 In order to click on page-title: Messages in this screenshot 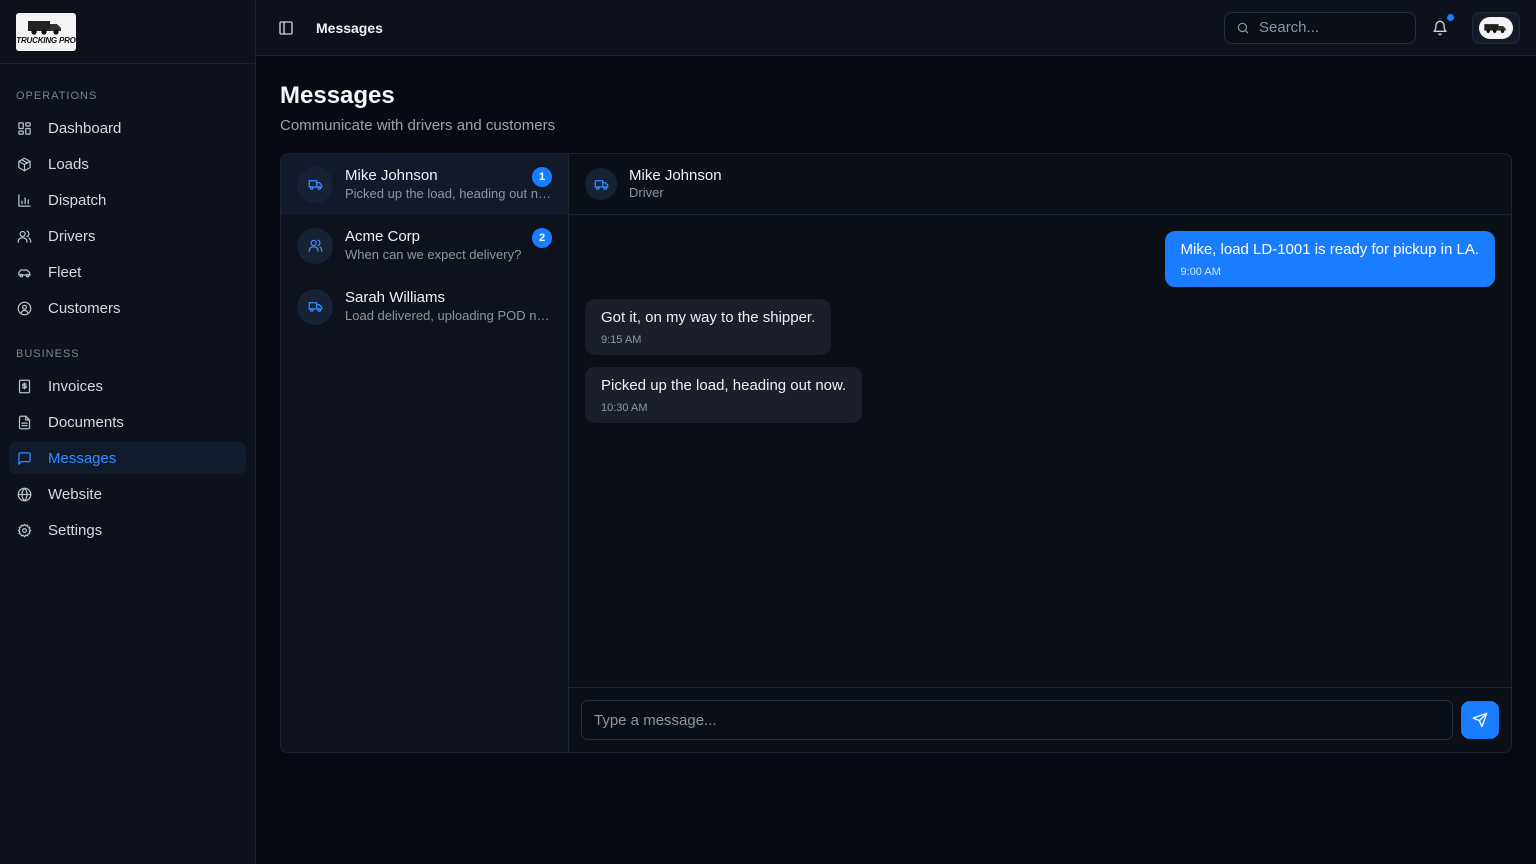, I will do `click(337, 95)`.